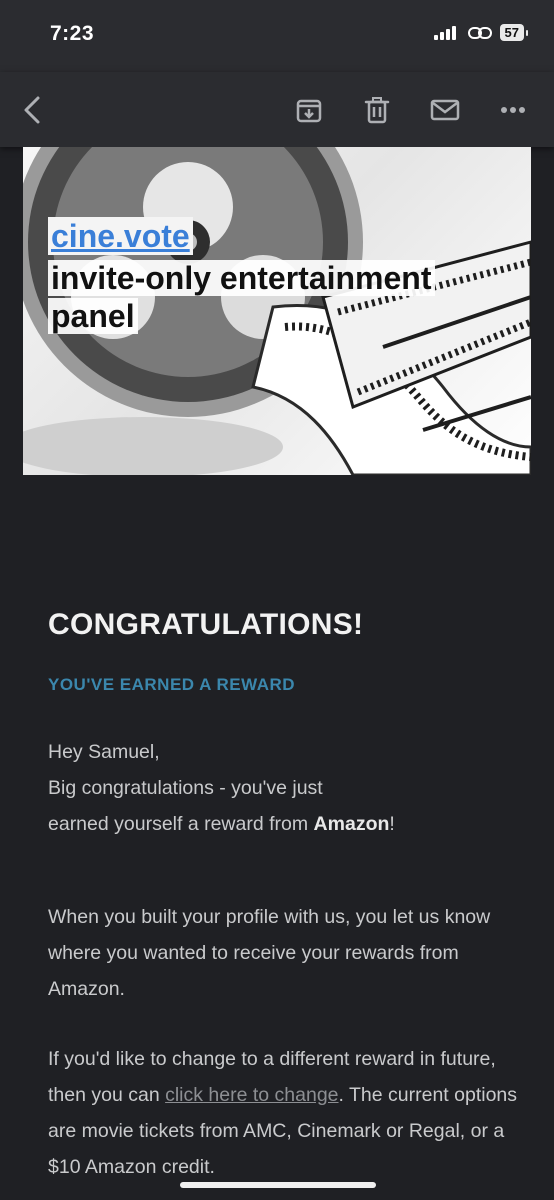 The image size is (554, 1200). What do you see at coordinates (392, 824) in the screenshot?
I see `intro-punctuation: !` at bounding box center [392, 824].